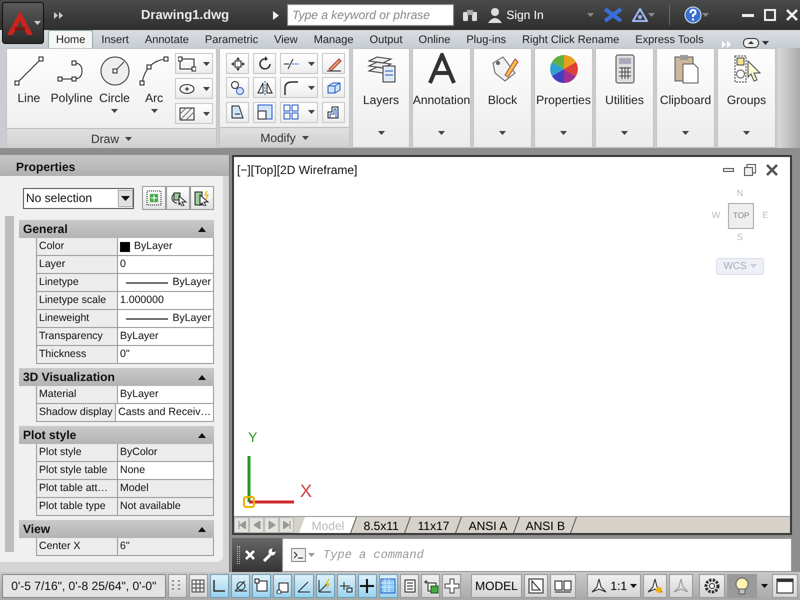  Describe the element at coordinates (764, 586) in the screenshot. I see `status-menu-button` at that location.